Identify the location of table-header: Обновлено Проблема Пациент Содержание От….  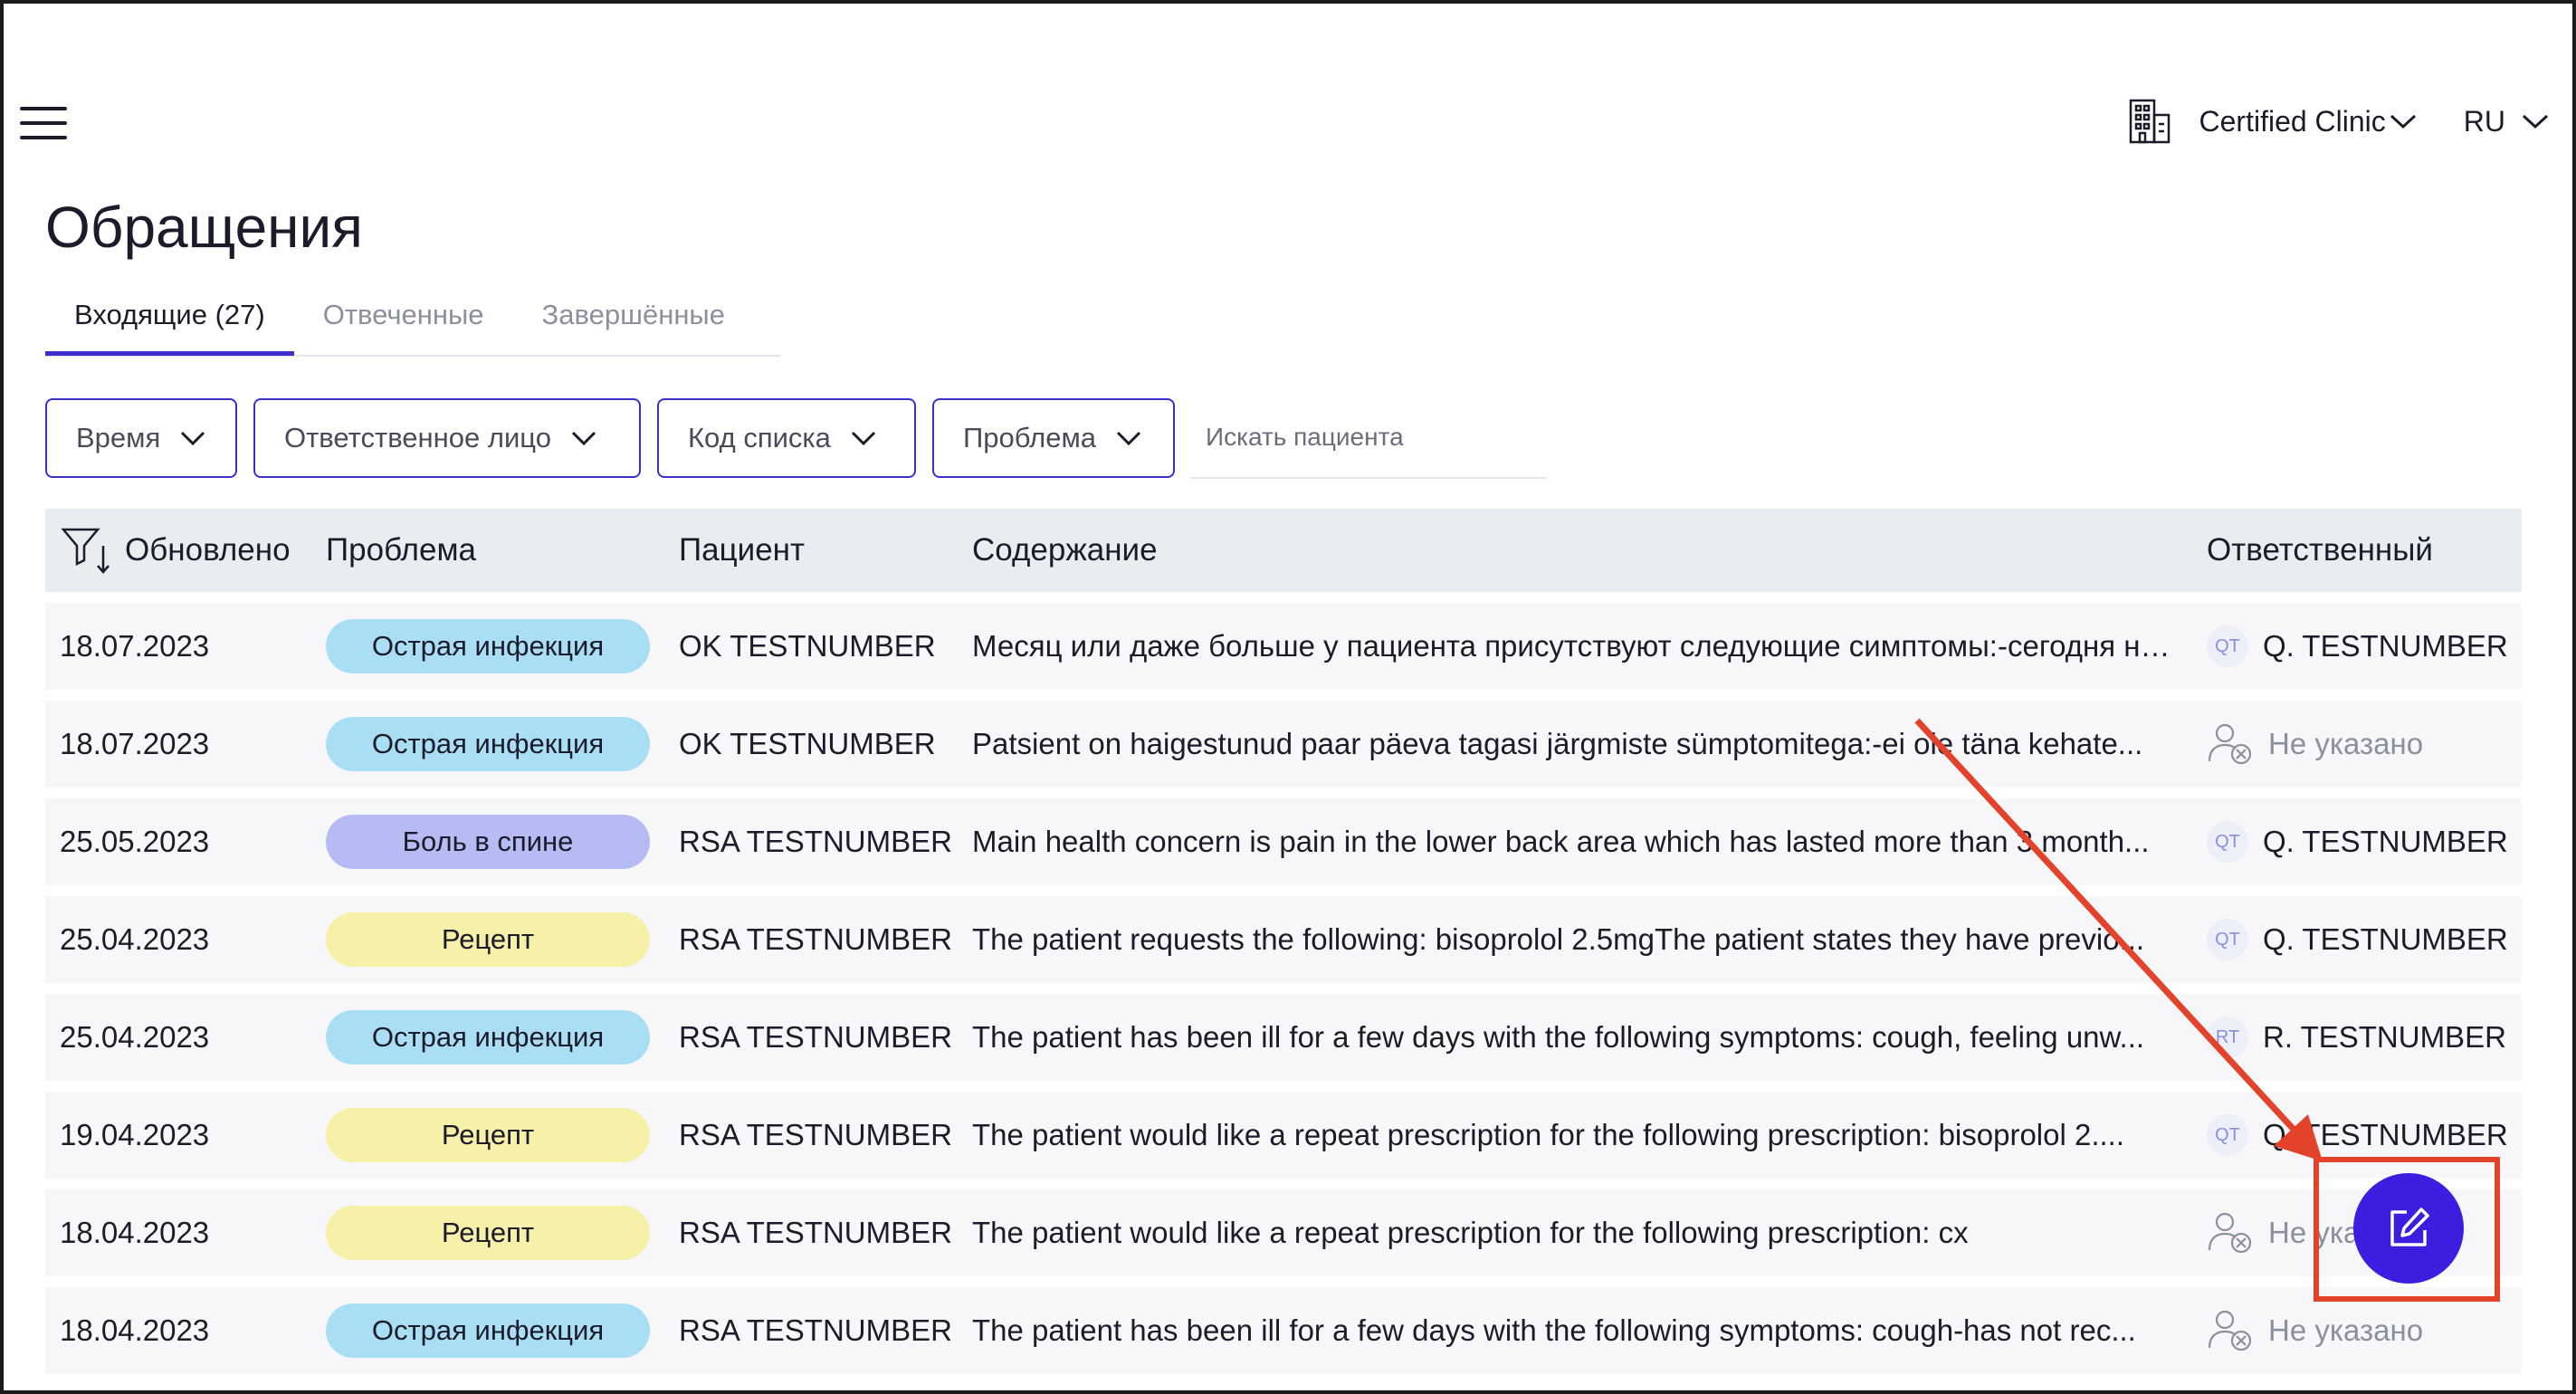
(1283, 550).